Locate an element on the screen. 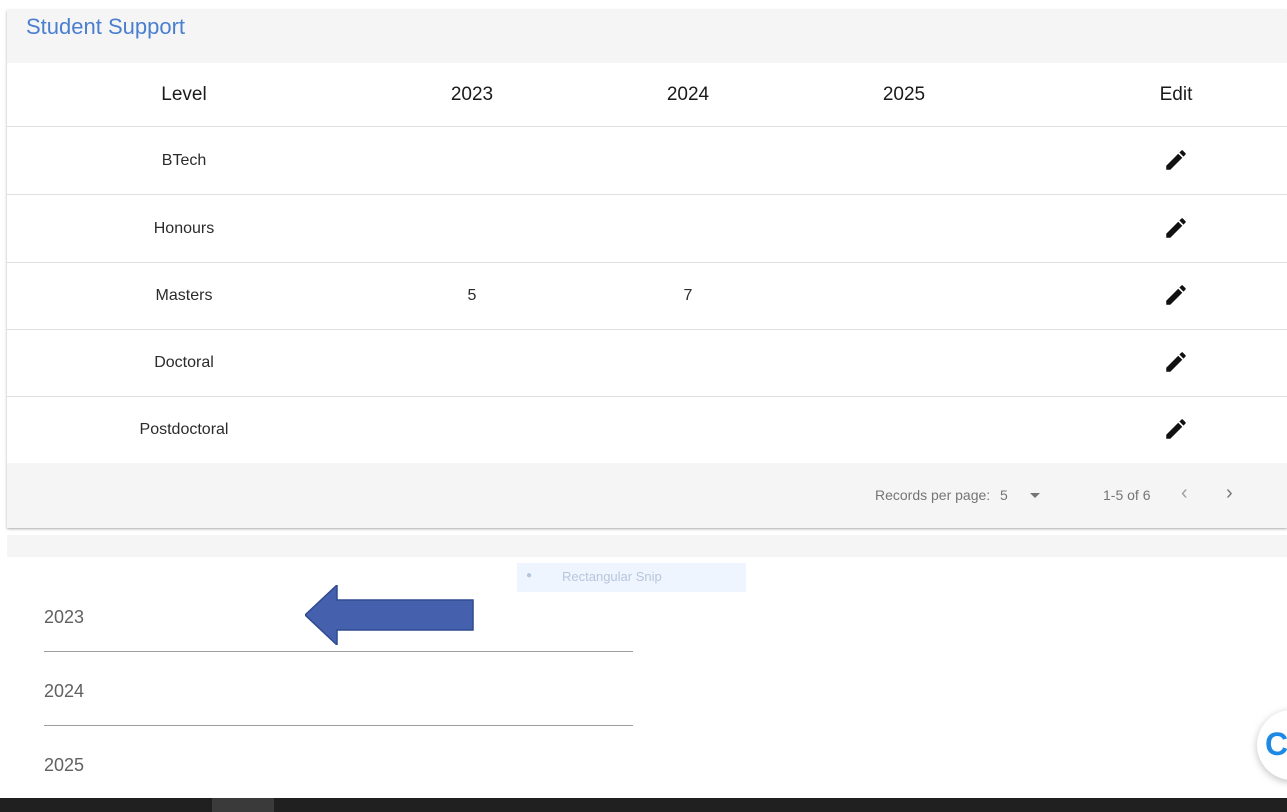  taskbar is located at coordinates (643, 805).